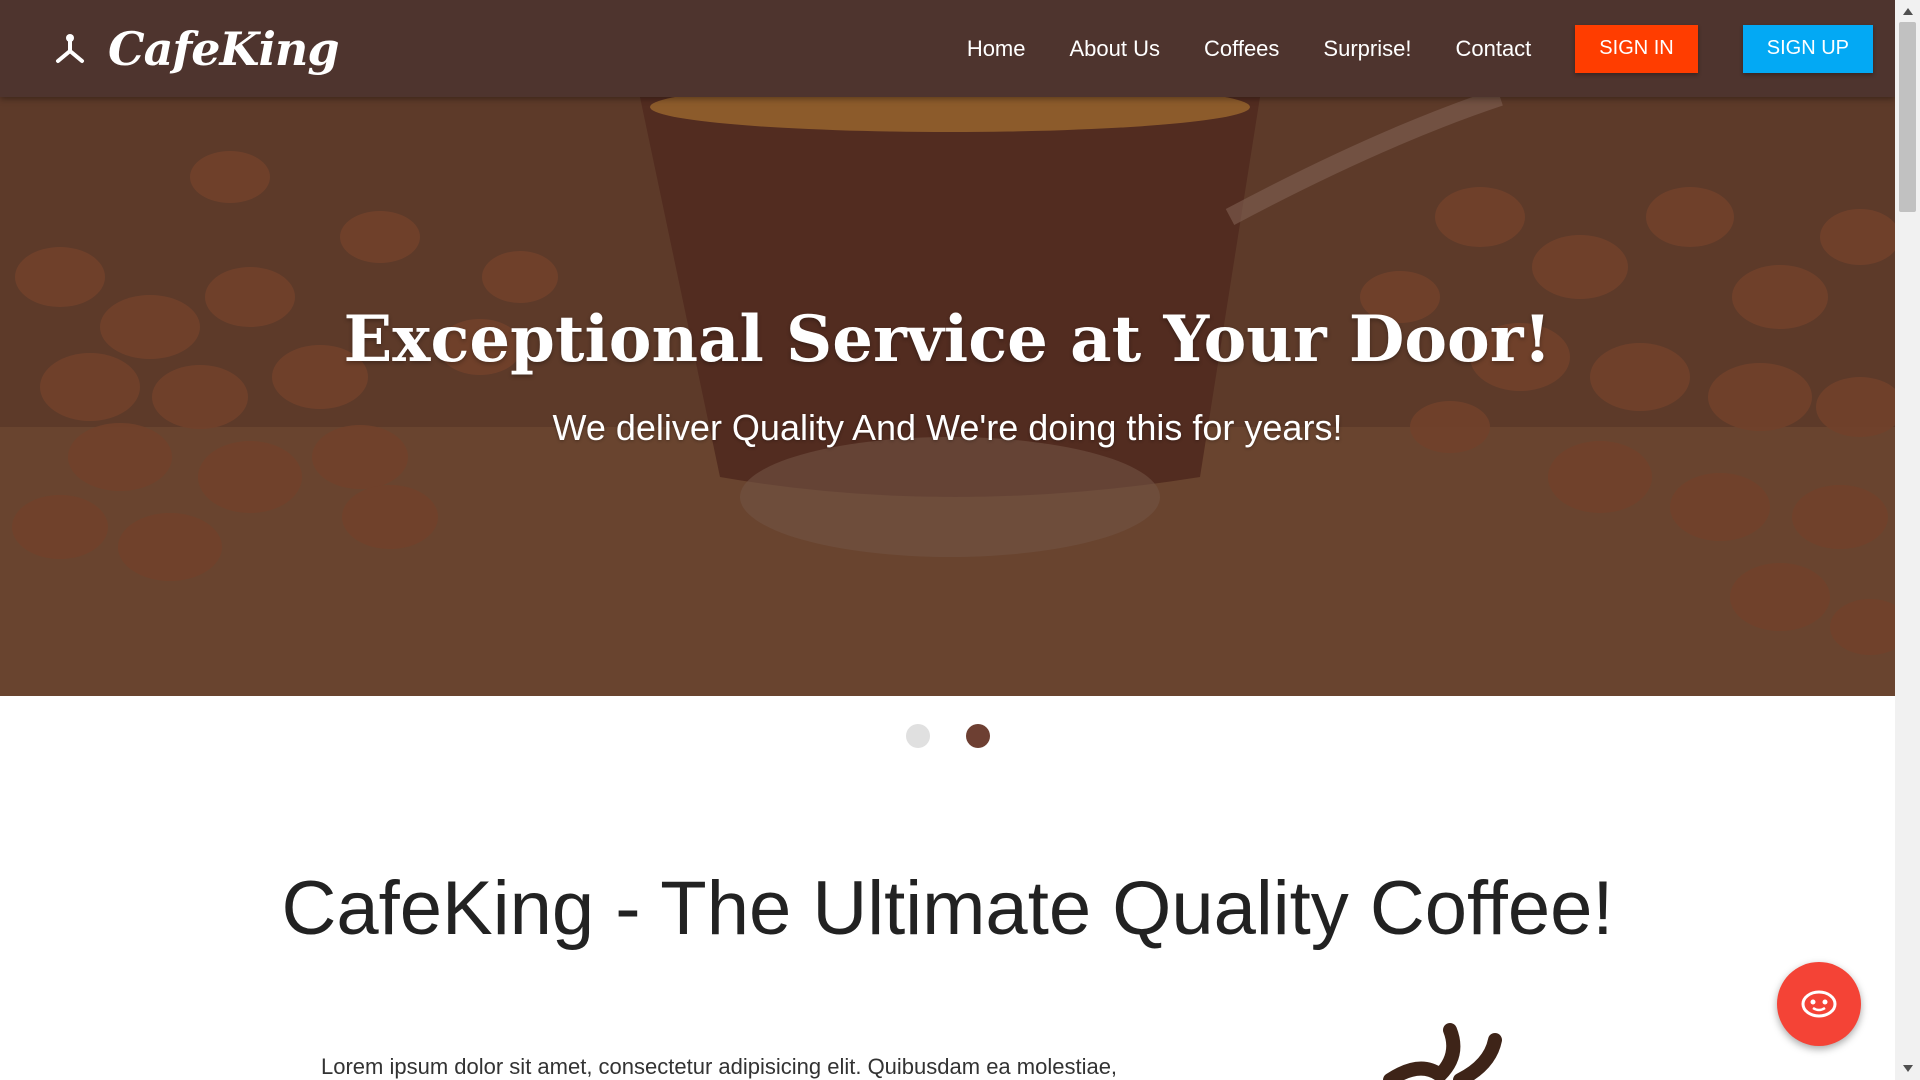  I want to click on section-title: CafeKing - The Ultimate Quality Coffee!, so click(947, 908).